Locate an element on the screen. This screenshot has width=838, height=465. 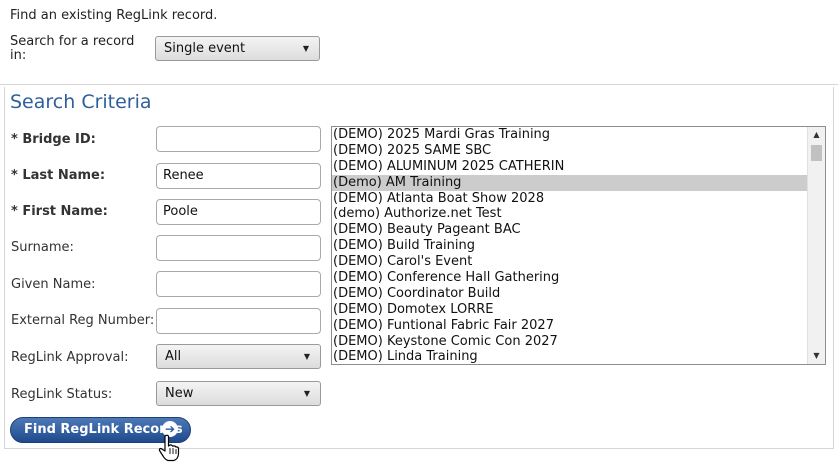
bridge-id-input is located at coordinates (238, 139).